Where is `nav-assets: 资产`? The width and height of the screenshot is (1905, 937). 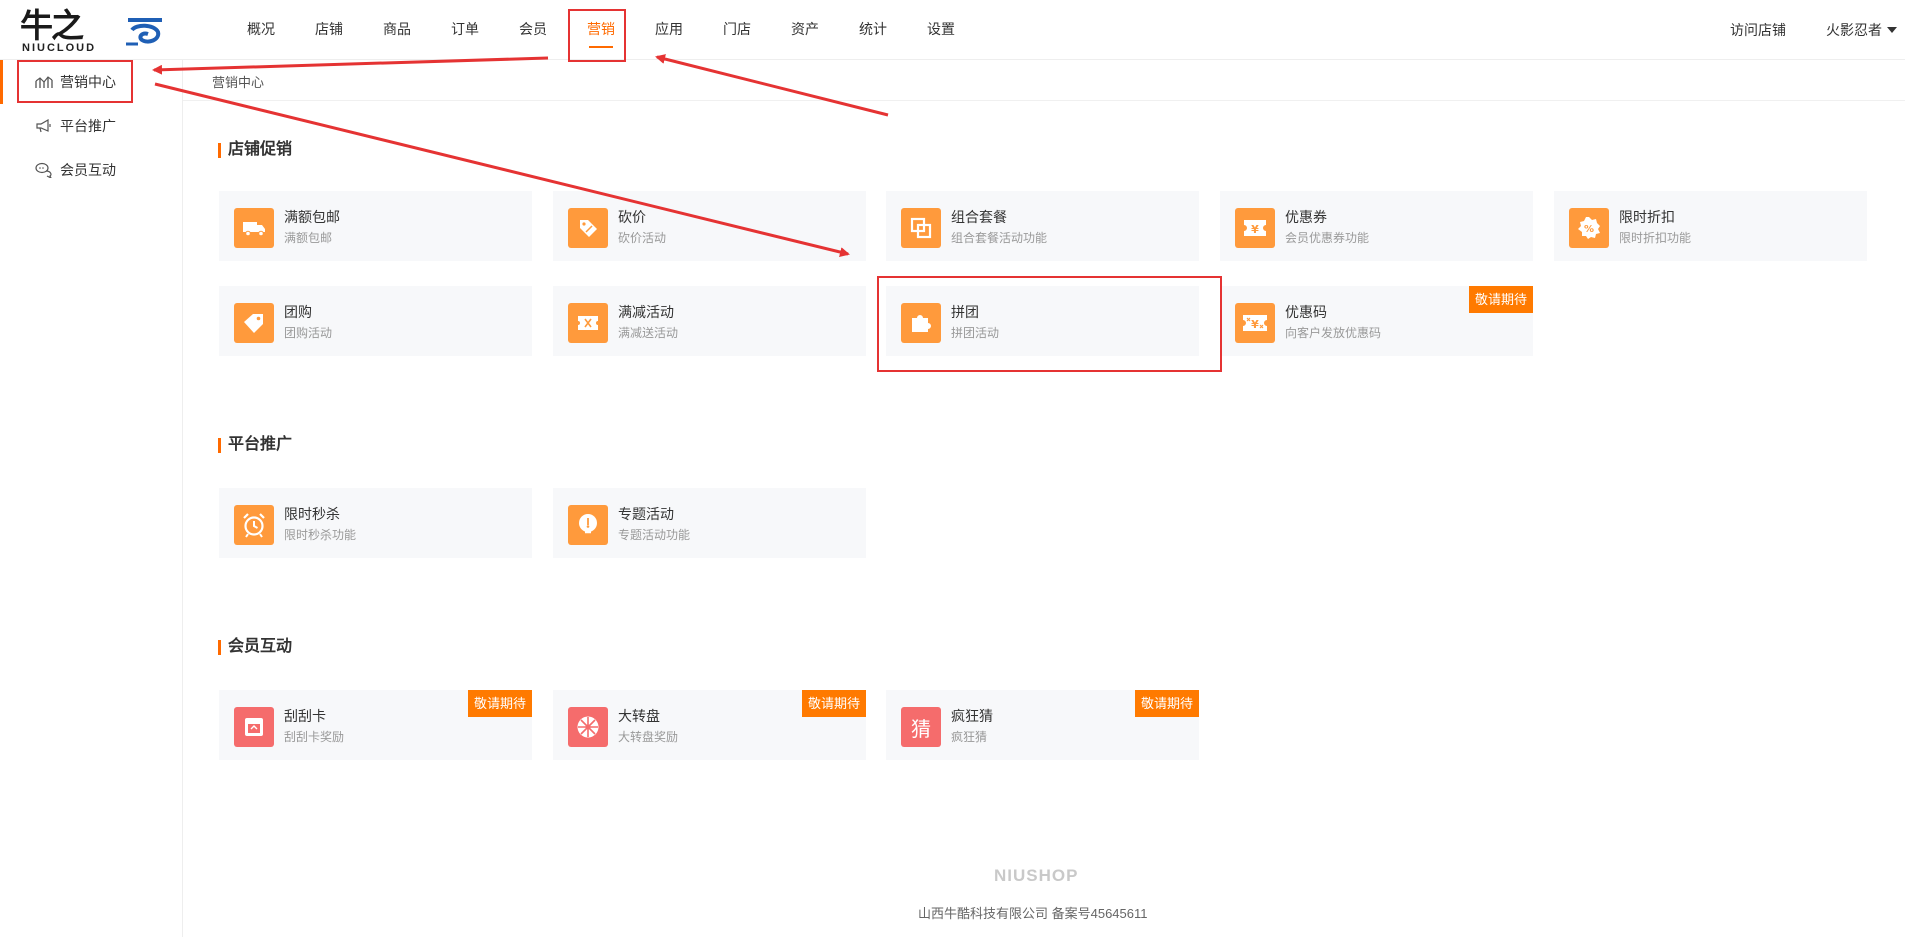 nav-assets: 资产 is located at coordinates (805, 30).